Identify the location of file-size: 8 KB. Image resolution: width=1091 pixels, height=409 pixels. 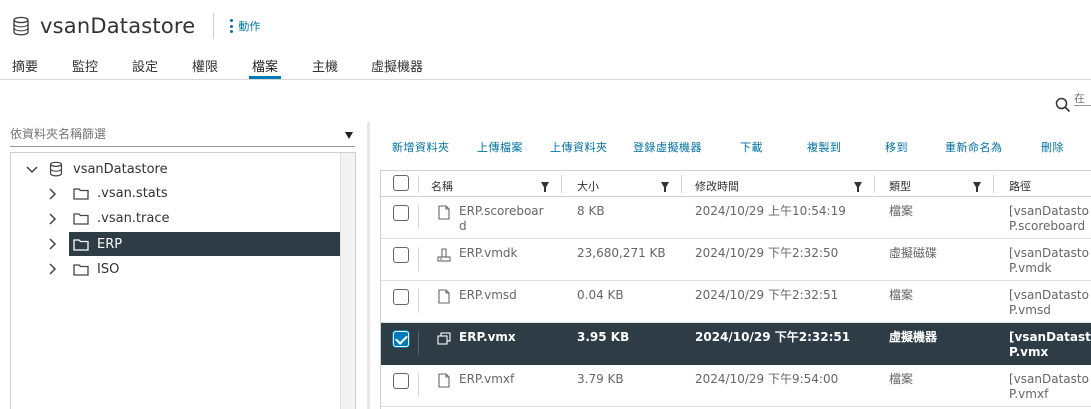
(591, 211).